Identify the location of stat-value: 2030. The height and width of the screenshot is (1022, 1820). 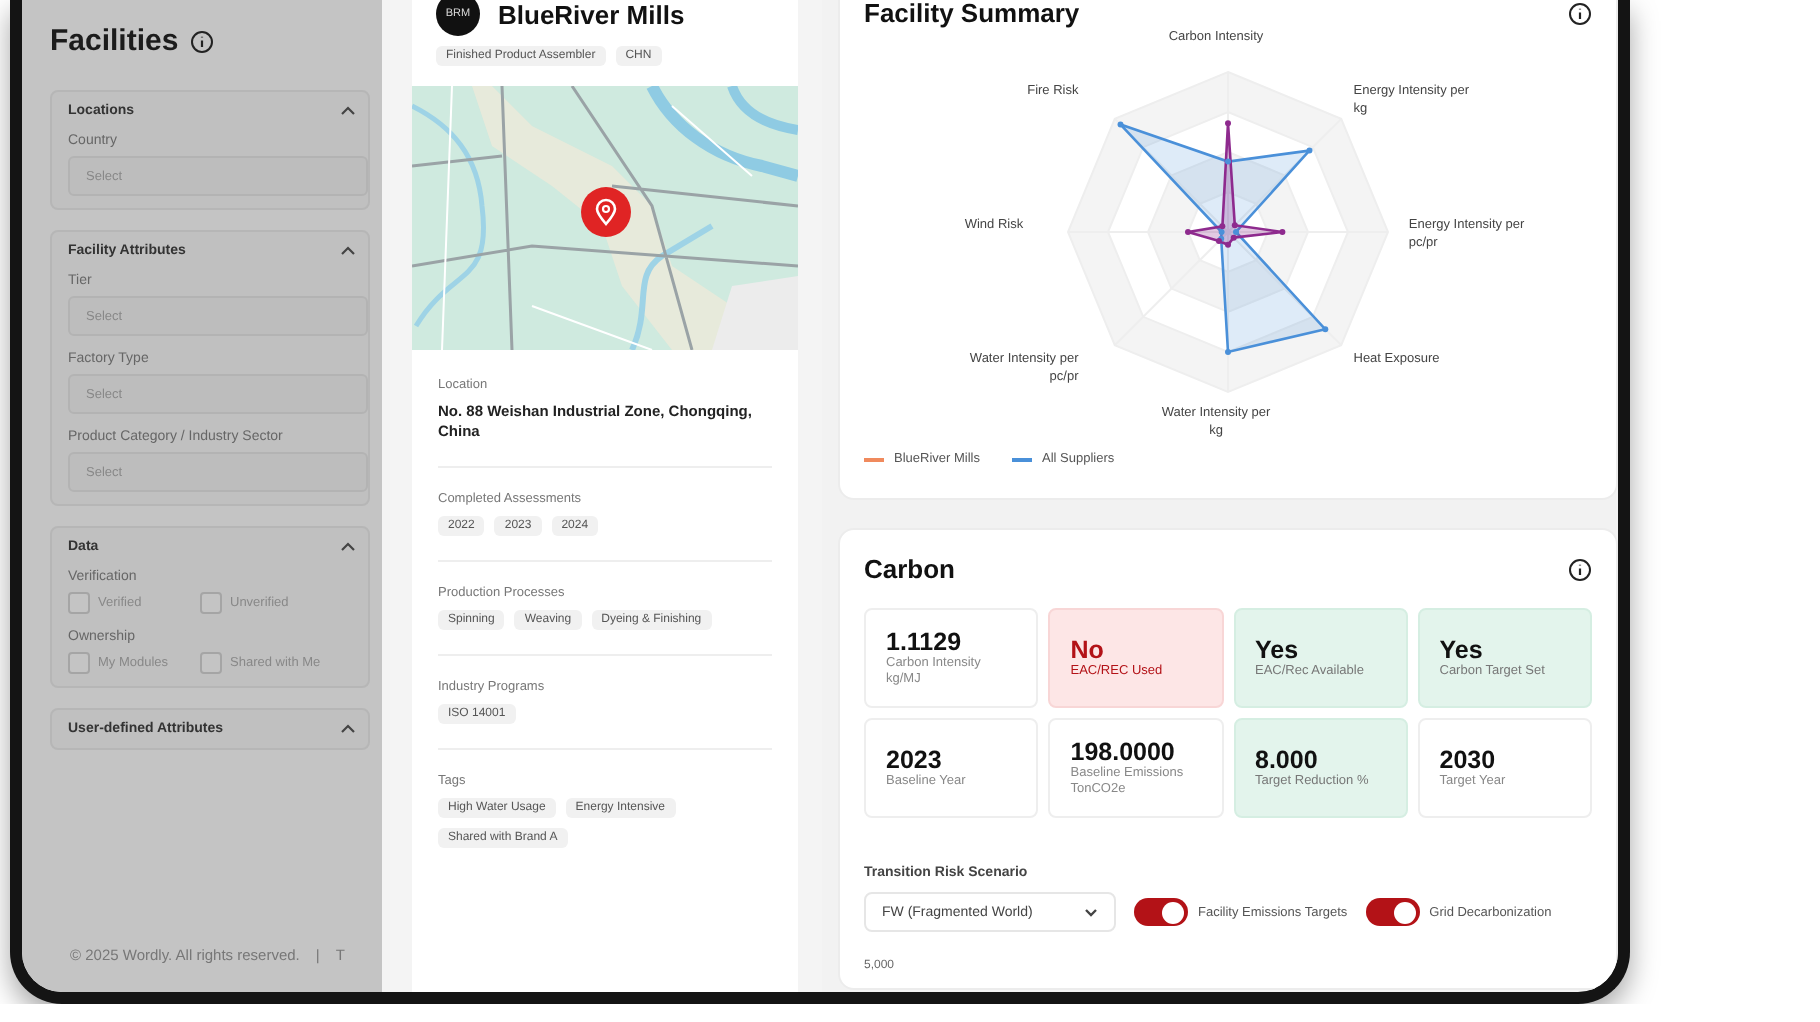
(1468, 759).